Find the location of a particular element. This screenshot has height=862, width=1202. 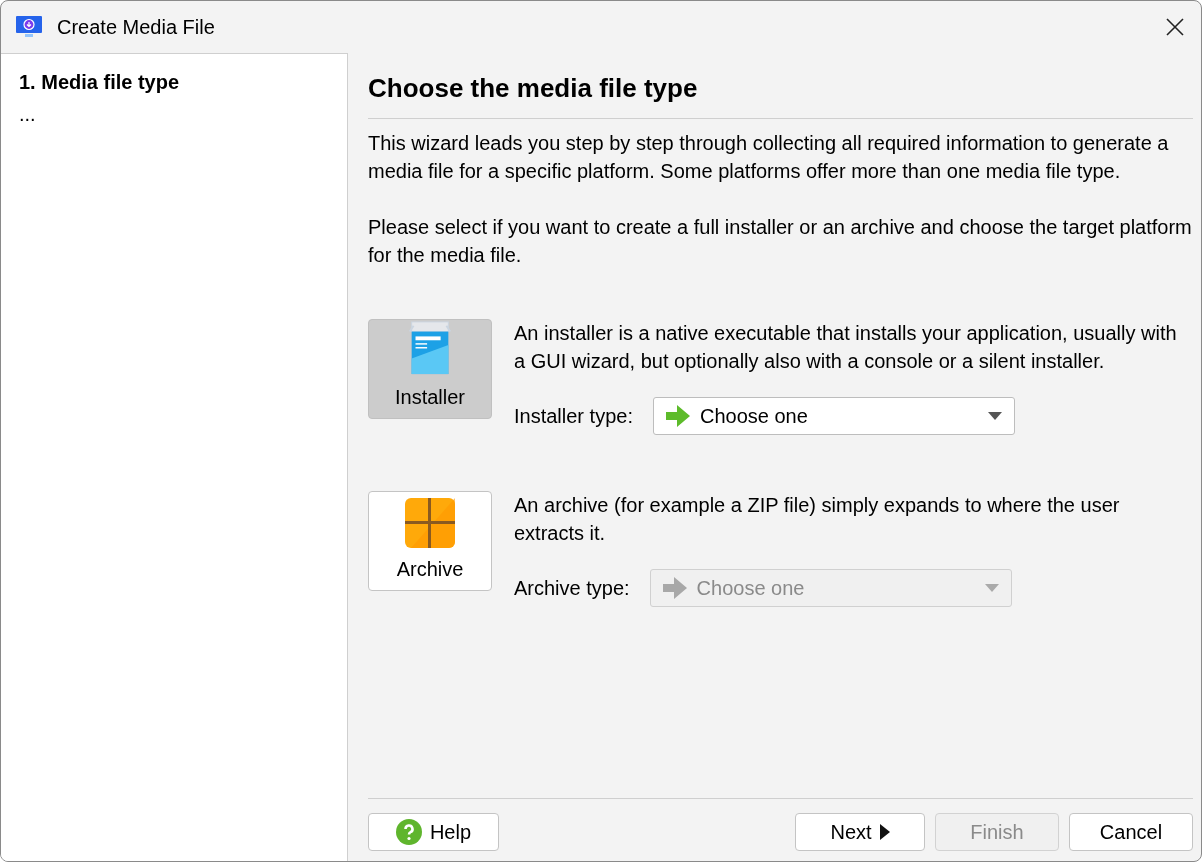

field-label: Installer type: is located at coordinates (573, 416).